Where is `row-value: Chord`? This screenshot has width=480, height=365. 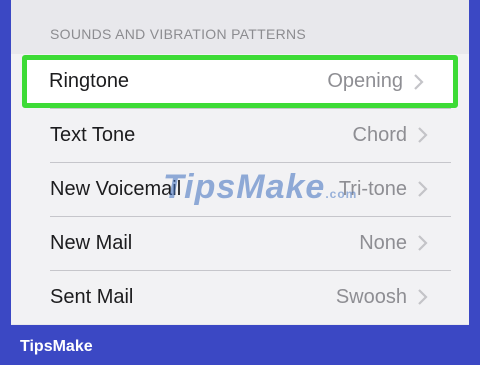
row-value: Chord is located at coordinates (379, 134).